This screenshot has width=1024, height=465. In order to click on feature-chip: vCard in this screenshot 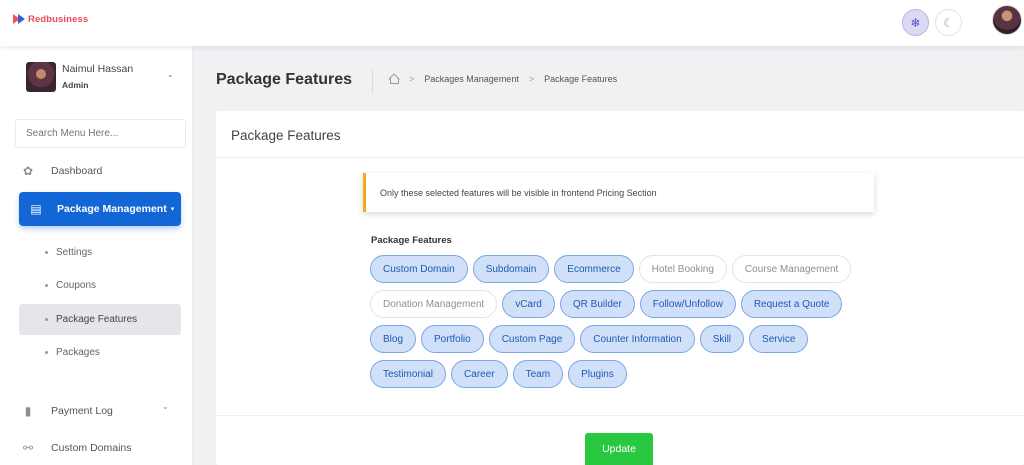, I will do `click(528, 304)`.